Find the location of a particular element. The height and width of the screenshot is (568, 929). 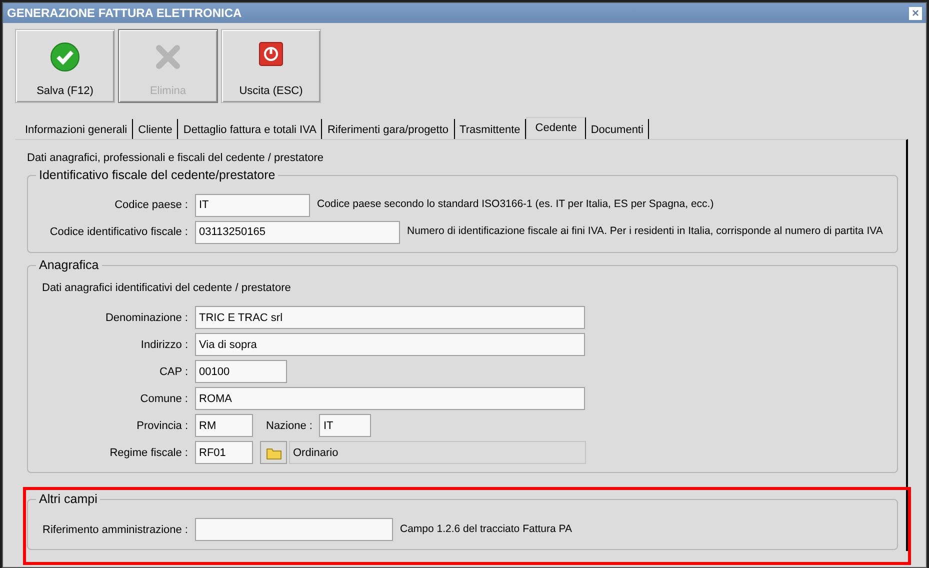

field-label: Regime fiscale : is located at coordinates (148, 453).